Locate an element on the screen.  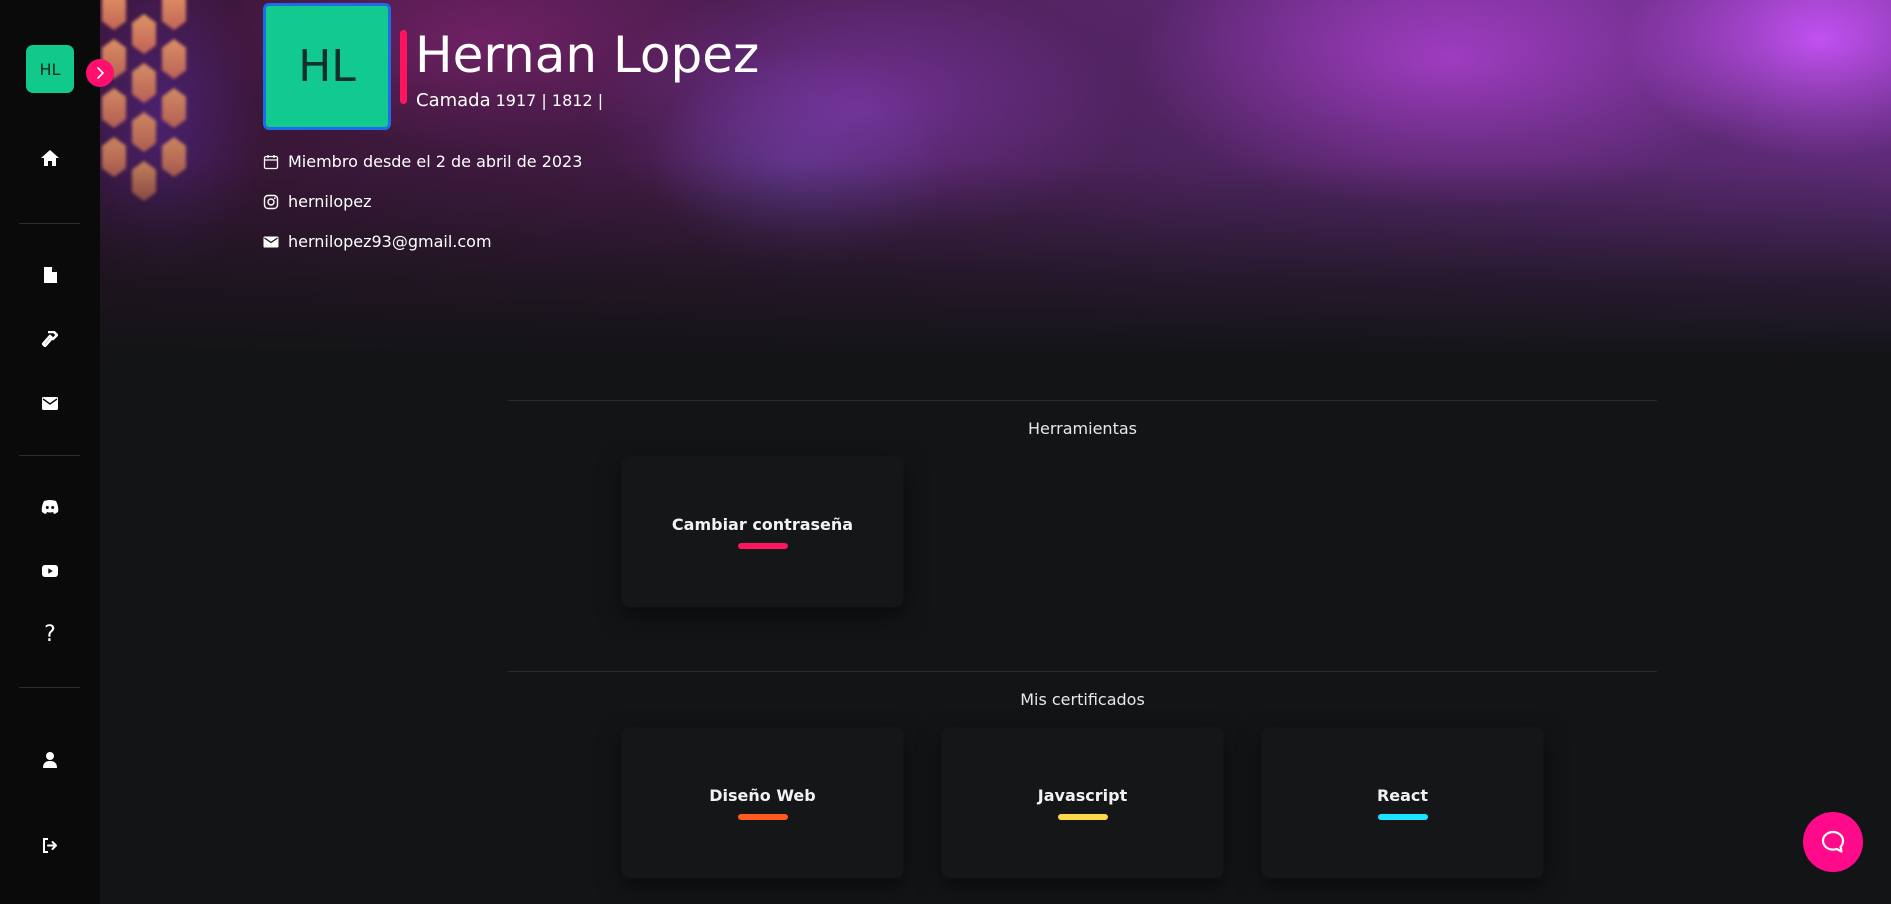
profile-avatar: HL is located at coordinates (327, 66).